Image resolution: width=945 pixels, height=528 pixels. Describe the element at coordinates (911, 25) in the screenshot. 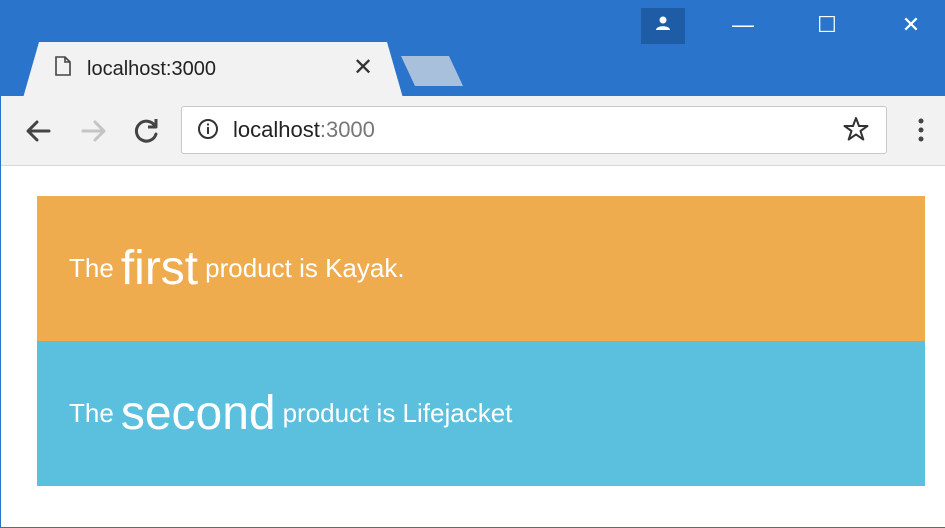

I see `window-close-button: ✕` at that location.